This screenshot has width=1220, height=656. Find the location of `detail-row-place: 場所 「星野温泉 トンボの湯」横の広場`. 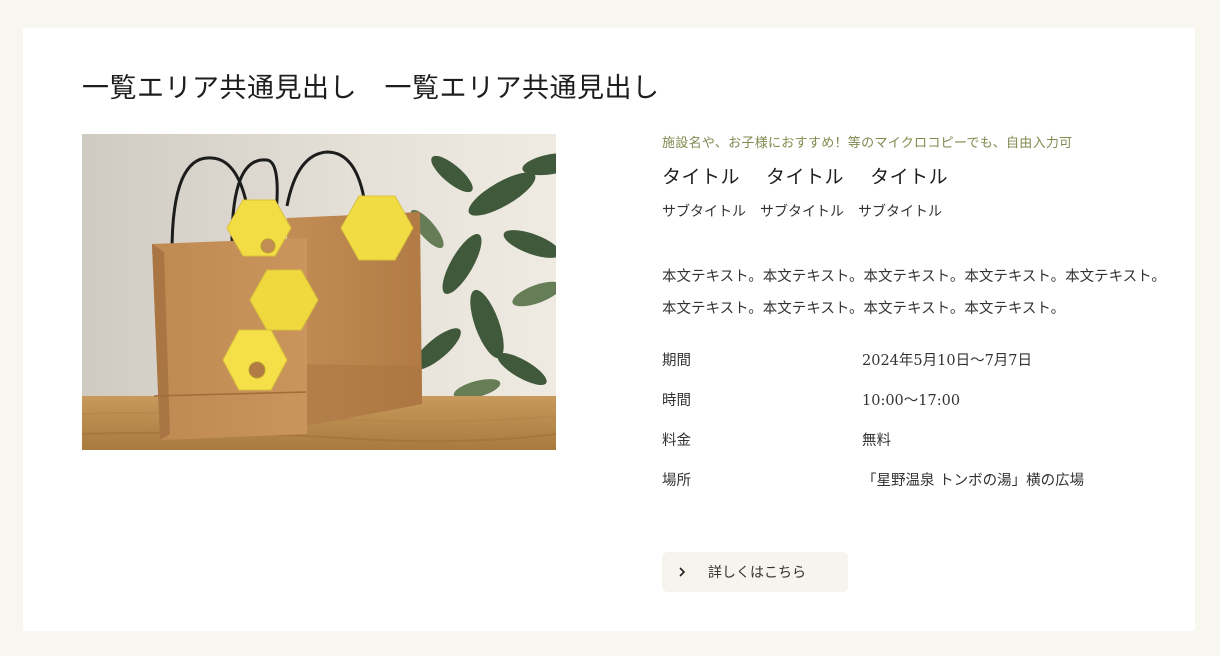

detail-row-place: 場所 「星野温泉 トンボの湯」横の広場 is located at coordinates (912, 489).